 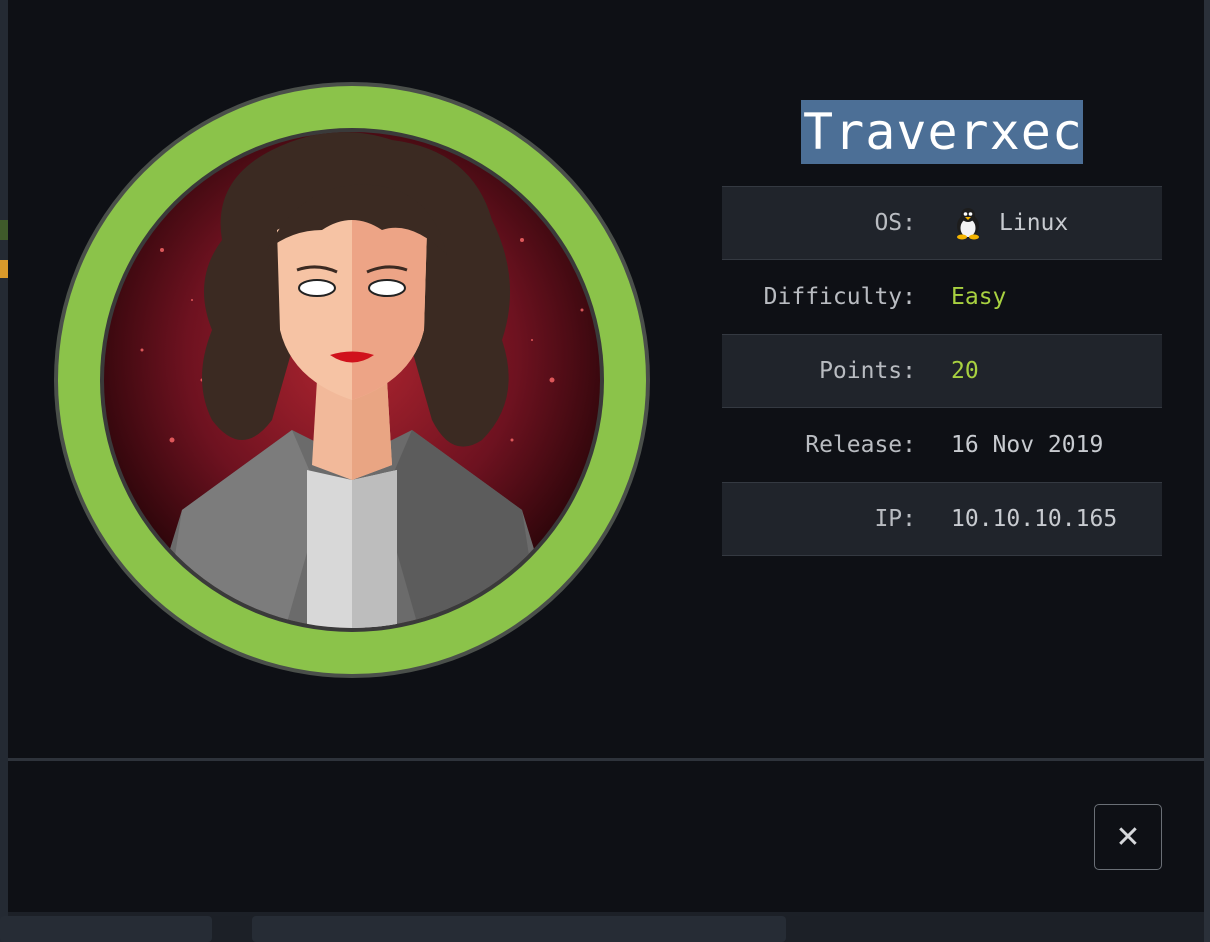 I want to click on ip-value: 10.10.10.165, so click(x=1034, y=519).